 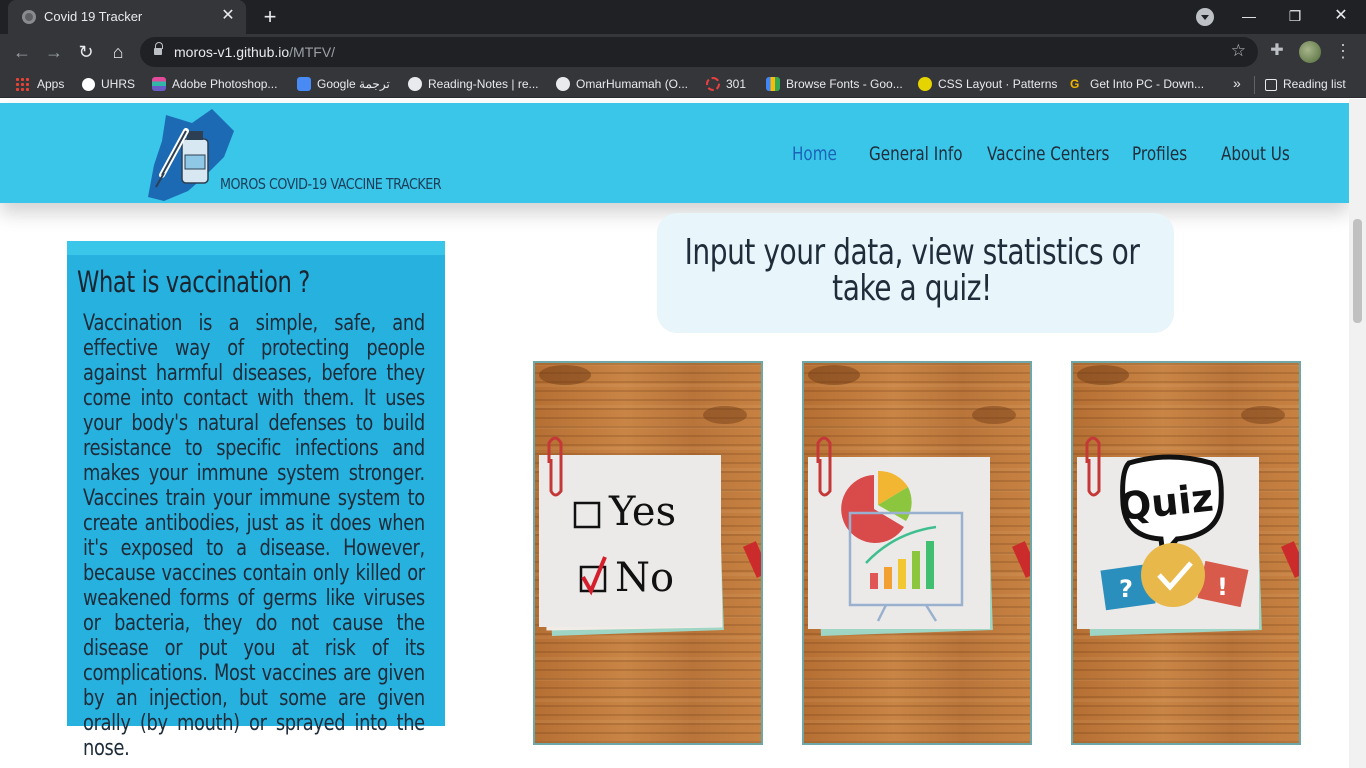 What do you see at coordinates (987, 85) in the screenshot?
I see `bookmark-css-layout: CSS Layout · Patterns` at bounding box center [987, 85].